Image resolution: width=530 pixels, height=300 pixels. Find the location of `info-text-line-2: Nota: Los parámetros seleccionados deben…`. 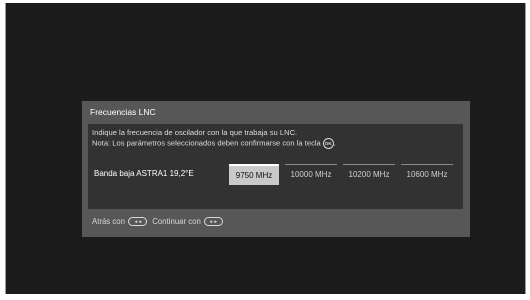

info-text-line-2: Nota: Los parámetros seleccionados deben… is located at coordinates (214, 143).